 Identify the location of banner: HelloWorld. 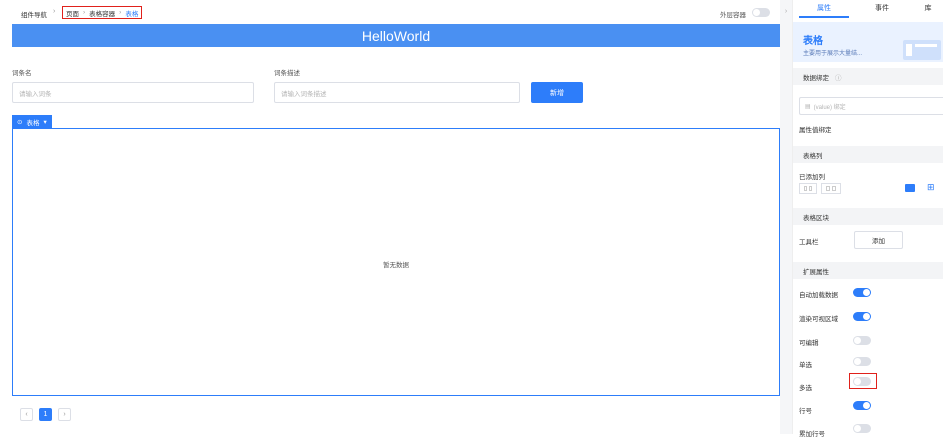
(396, 35).